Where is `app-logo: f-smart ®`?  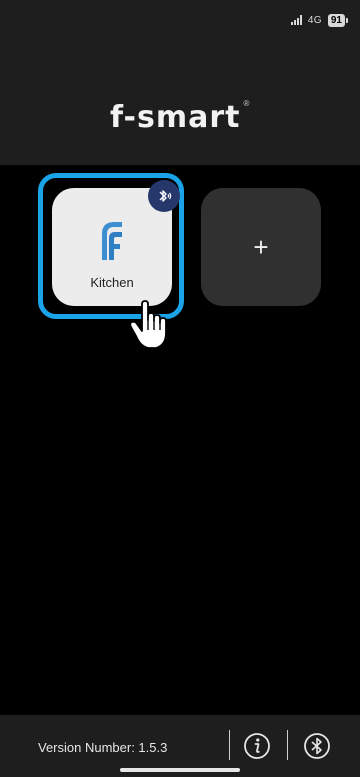 app-logo: f-smart ® is located at coordinates (180, 117).